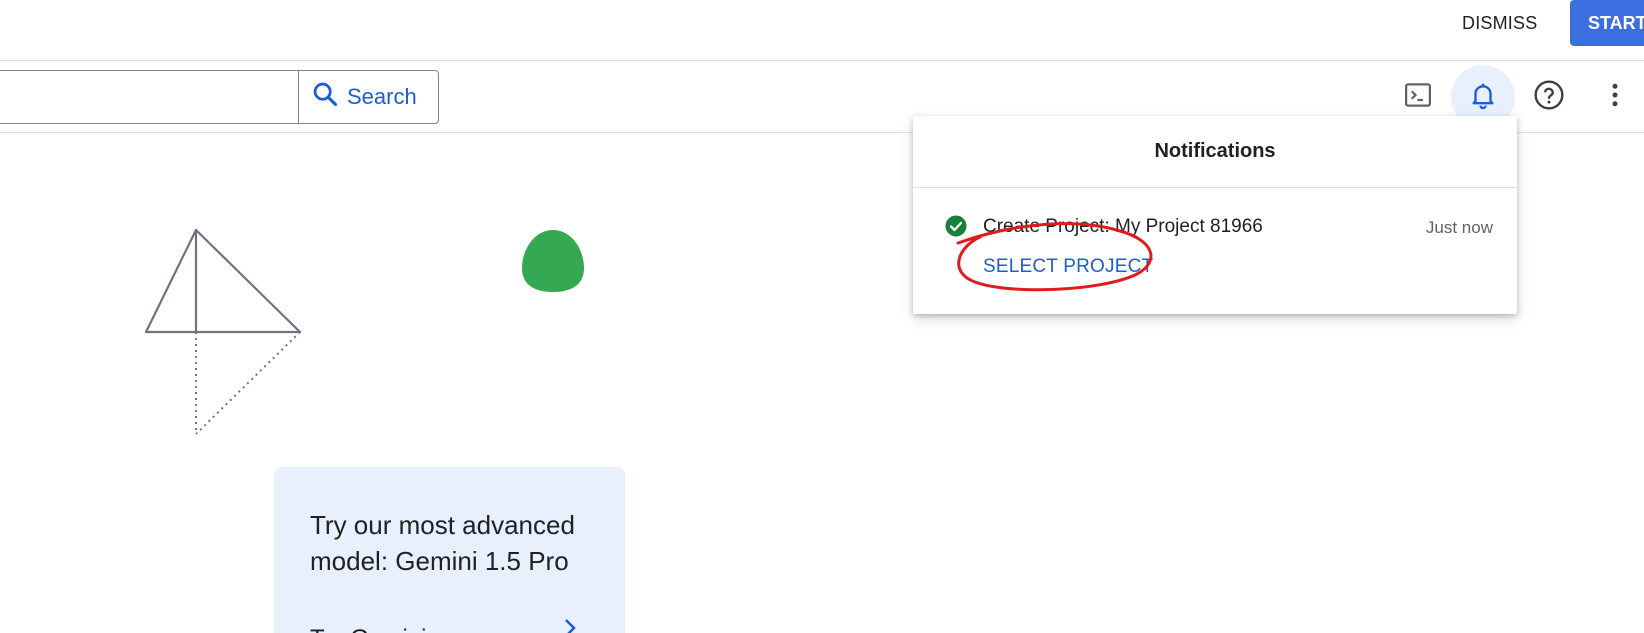  Describe the element at coordinates (325, 97) in the screenshot. I see `search-icon` at that location.